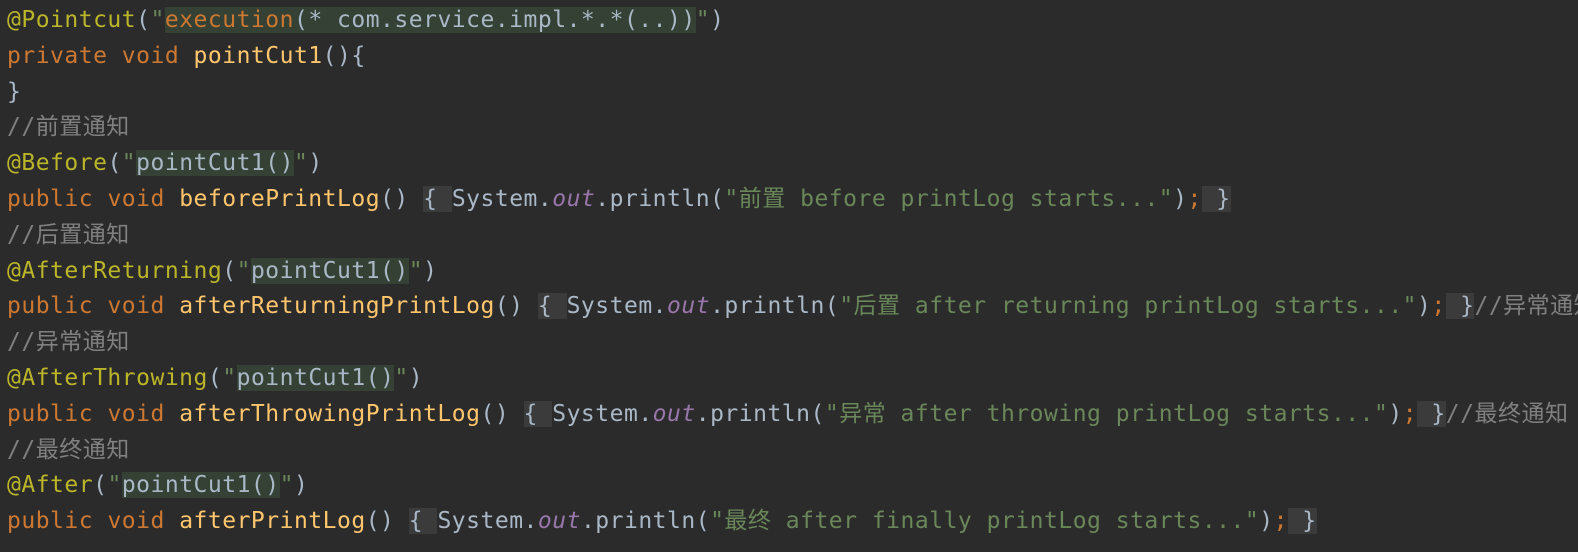  Describe the element at coordinates (64, 55) in the screenshot. I see `code-token: private` at that location.